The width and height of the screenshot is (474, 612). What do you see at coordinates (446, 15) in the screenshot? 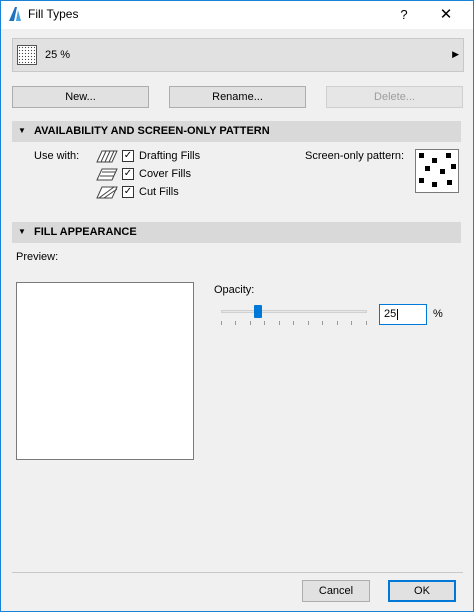
I see `close-button: ✕` at bounding box center [446, 15].